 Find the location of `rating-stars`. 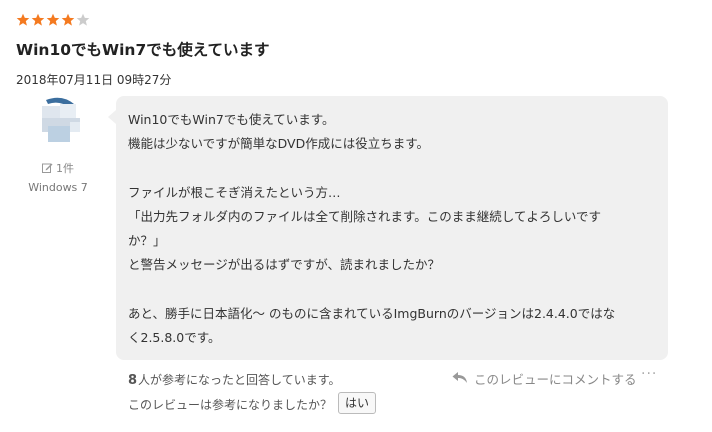

rating-stars is located at coordinates (53, 21).